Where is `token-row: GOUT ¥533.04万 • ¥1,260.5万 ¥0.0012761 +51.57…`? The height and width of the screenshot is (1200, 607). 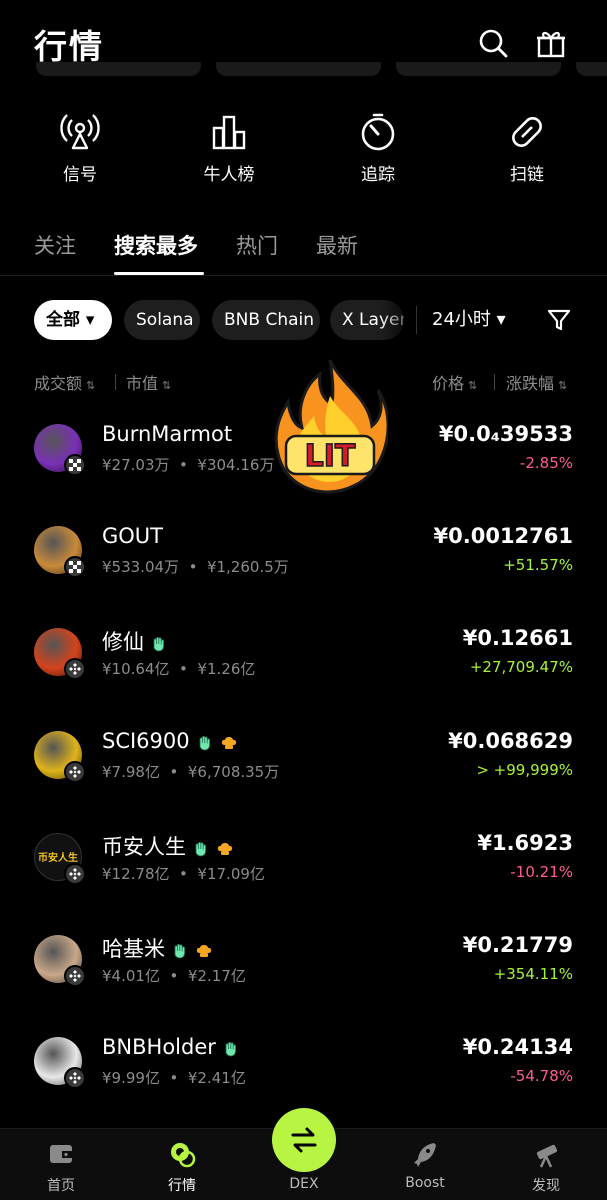 token-row: GOUT ¥533.04万 • ¥1,260.5万 ¥0.0012761 +51.57… is located at coordinates (303, 575).